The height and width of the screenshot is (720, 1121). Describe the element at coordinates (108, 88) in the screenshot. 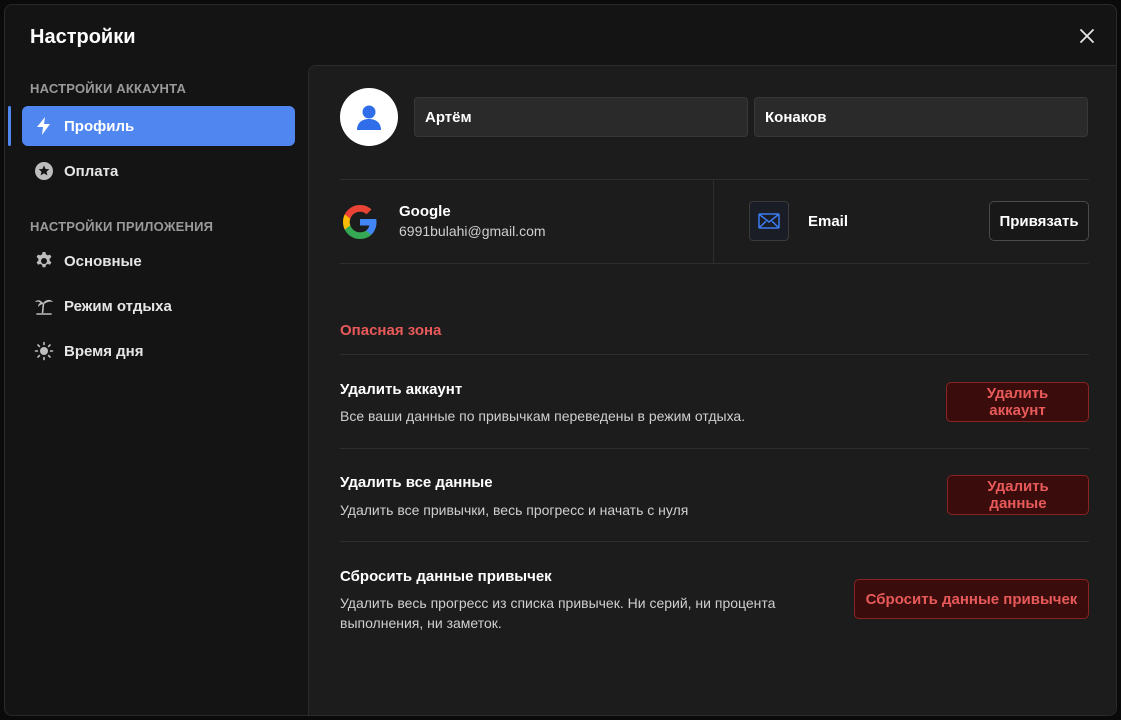

I see `section-label-account: НАСТРОЙКИ АККАУНТА` at that location.